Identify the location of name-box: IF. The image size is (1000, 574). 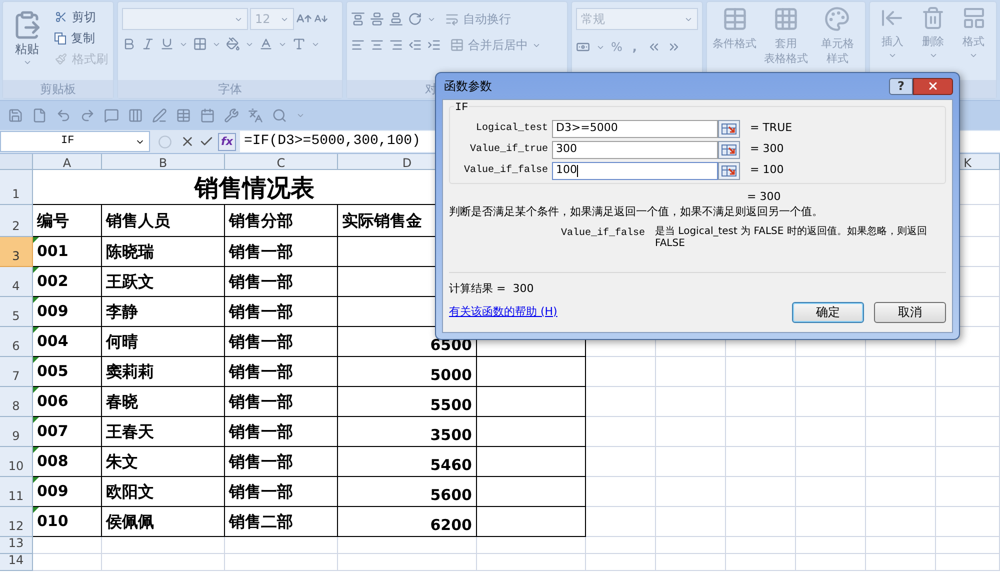
(75, 141).